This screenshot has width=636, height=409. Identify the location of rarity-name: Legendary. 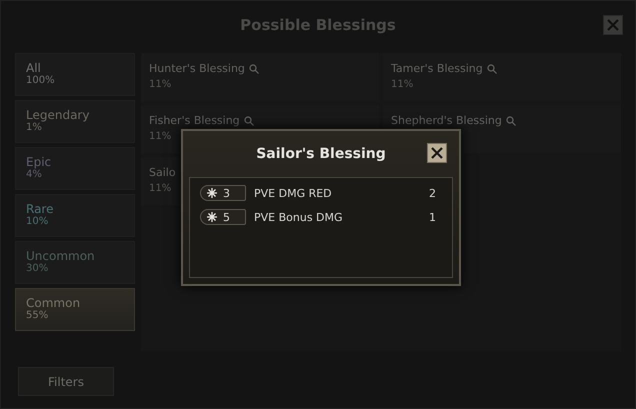
(58, 115).